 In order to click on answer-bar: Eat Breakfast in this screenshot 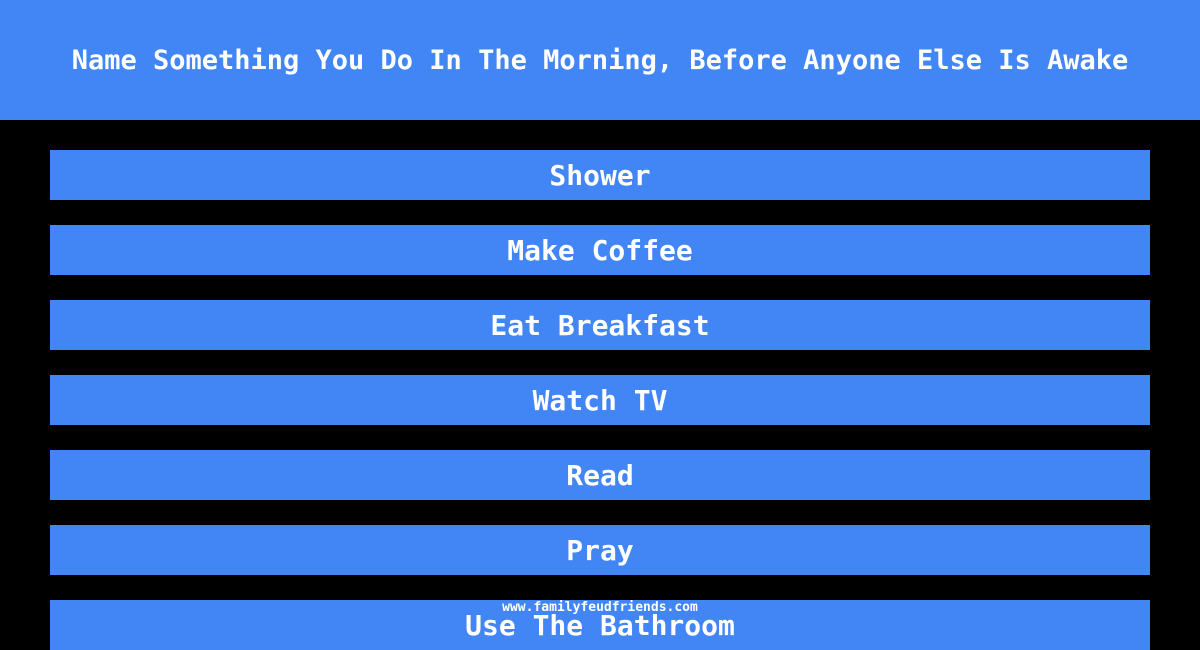, I will do `click(600, 325)`.